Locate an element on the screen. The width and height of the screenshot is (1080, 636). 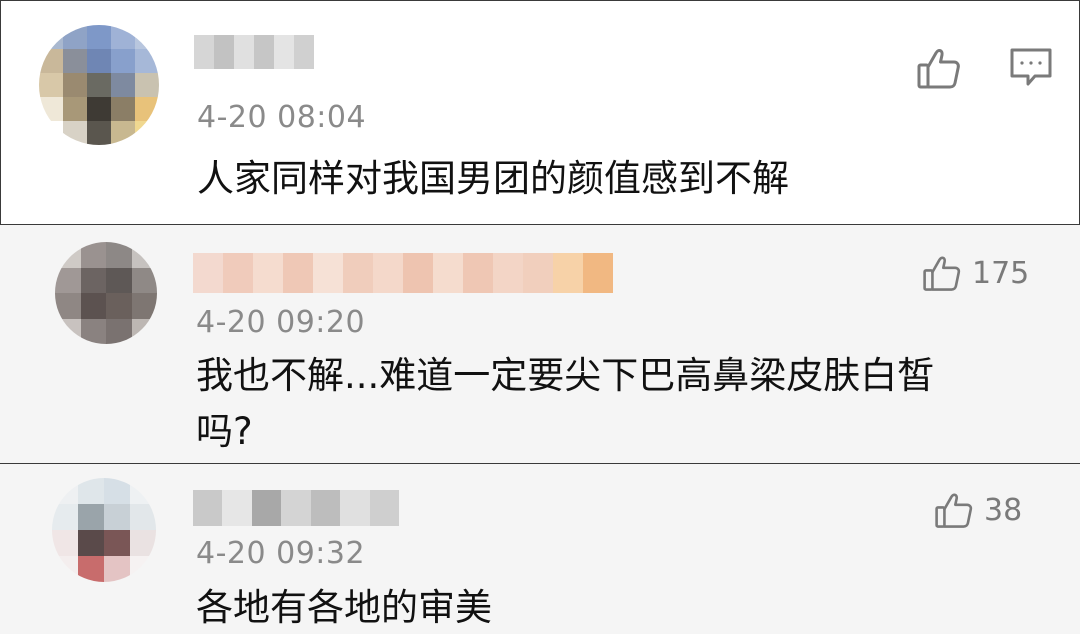
like-button: 38 is located at coordinates (978, 510).